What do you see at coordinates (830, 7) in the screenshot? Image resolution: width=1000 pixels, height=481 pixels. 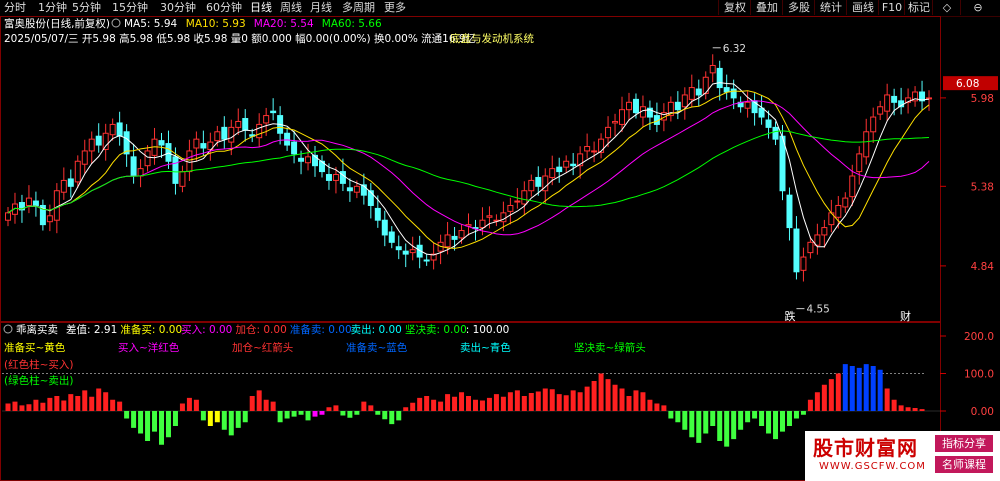 I see `toolbar-button-3: 统计` at bounding box center [830, 7].